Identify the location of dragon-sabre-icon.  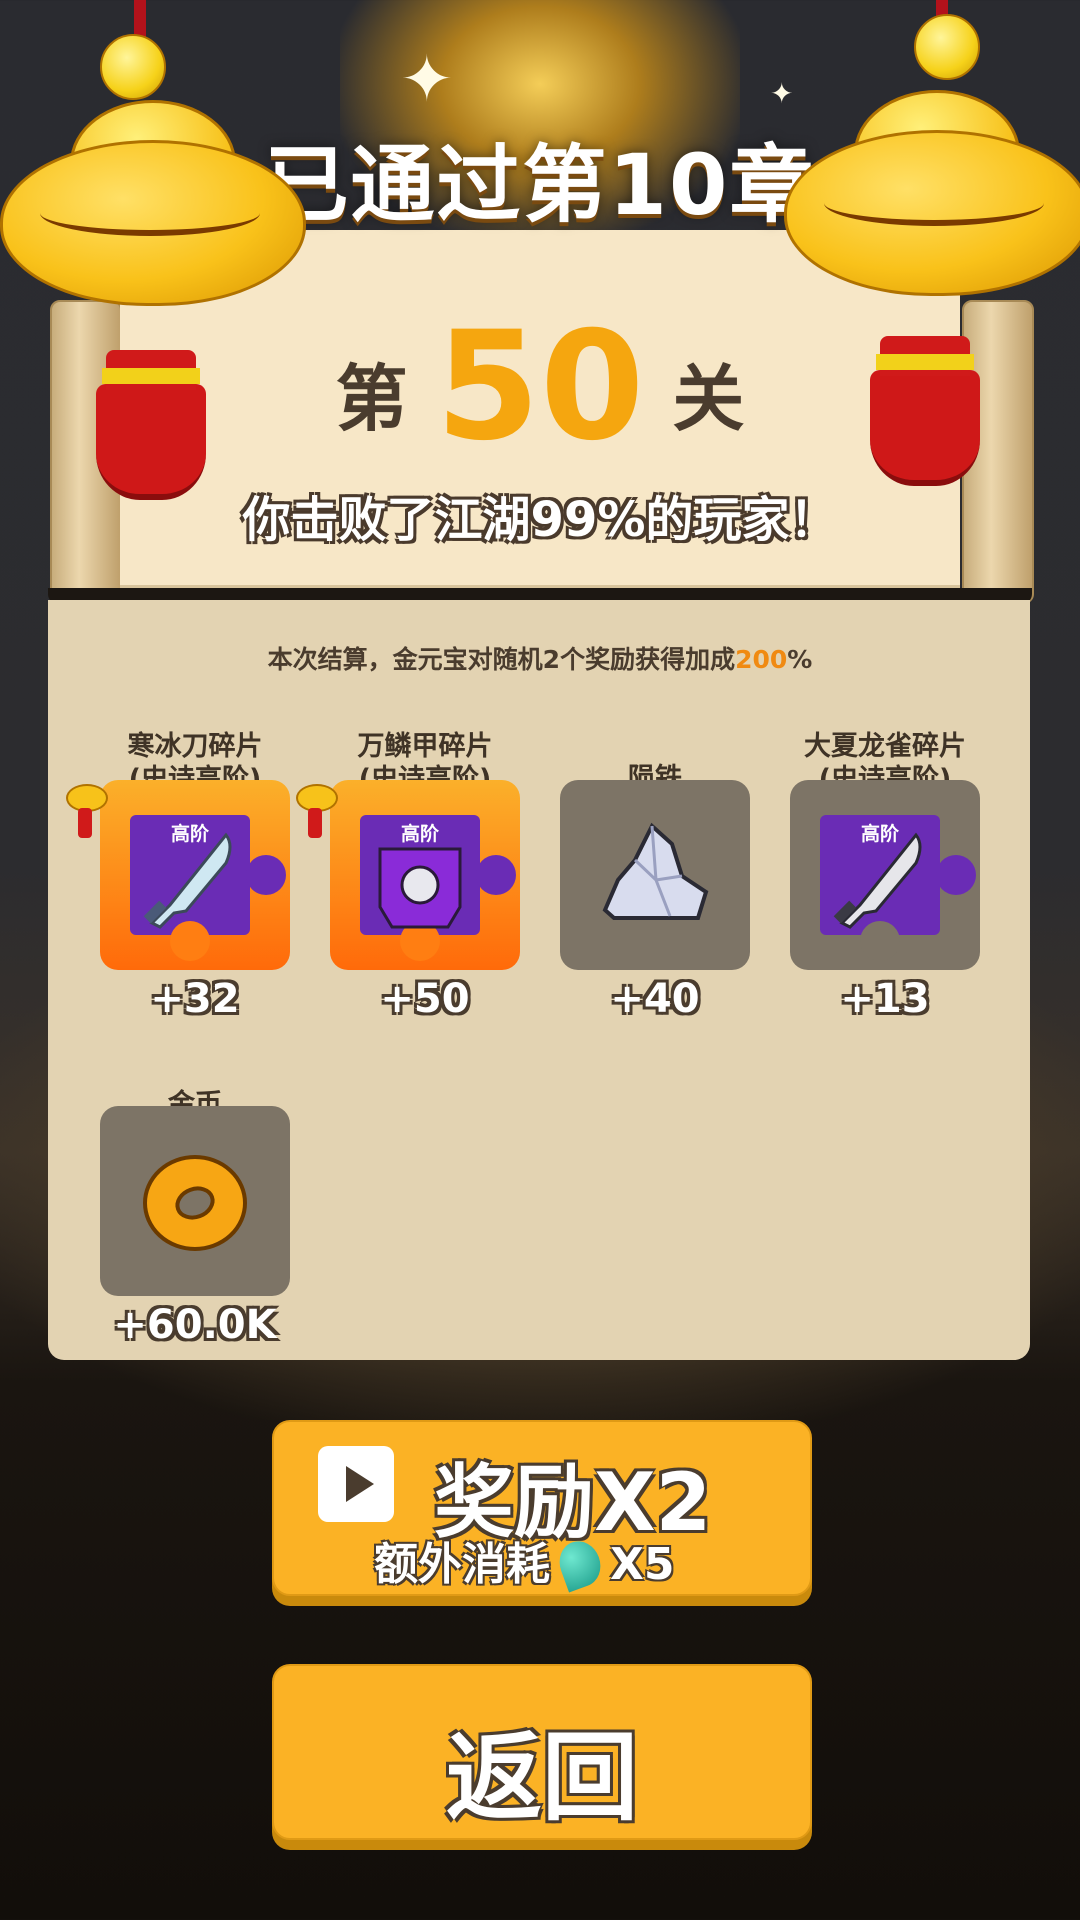
(877, 880).